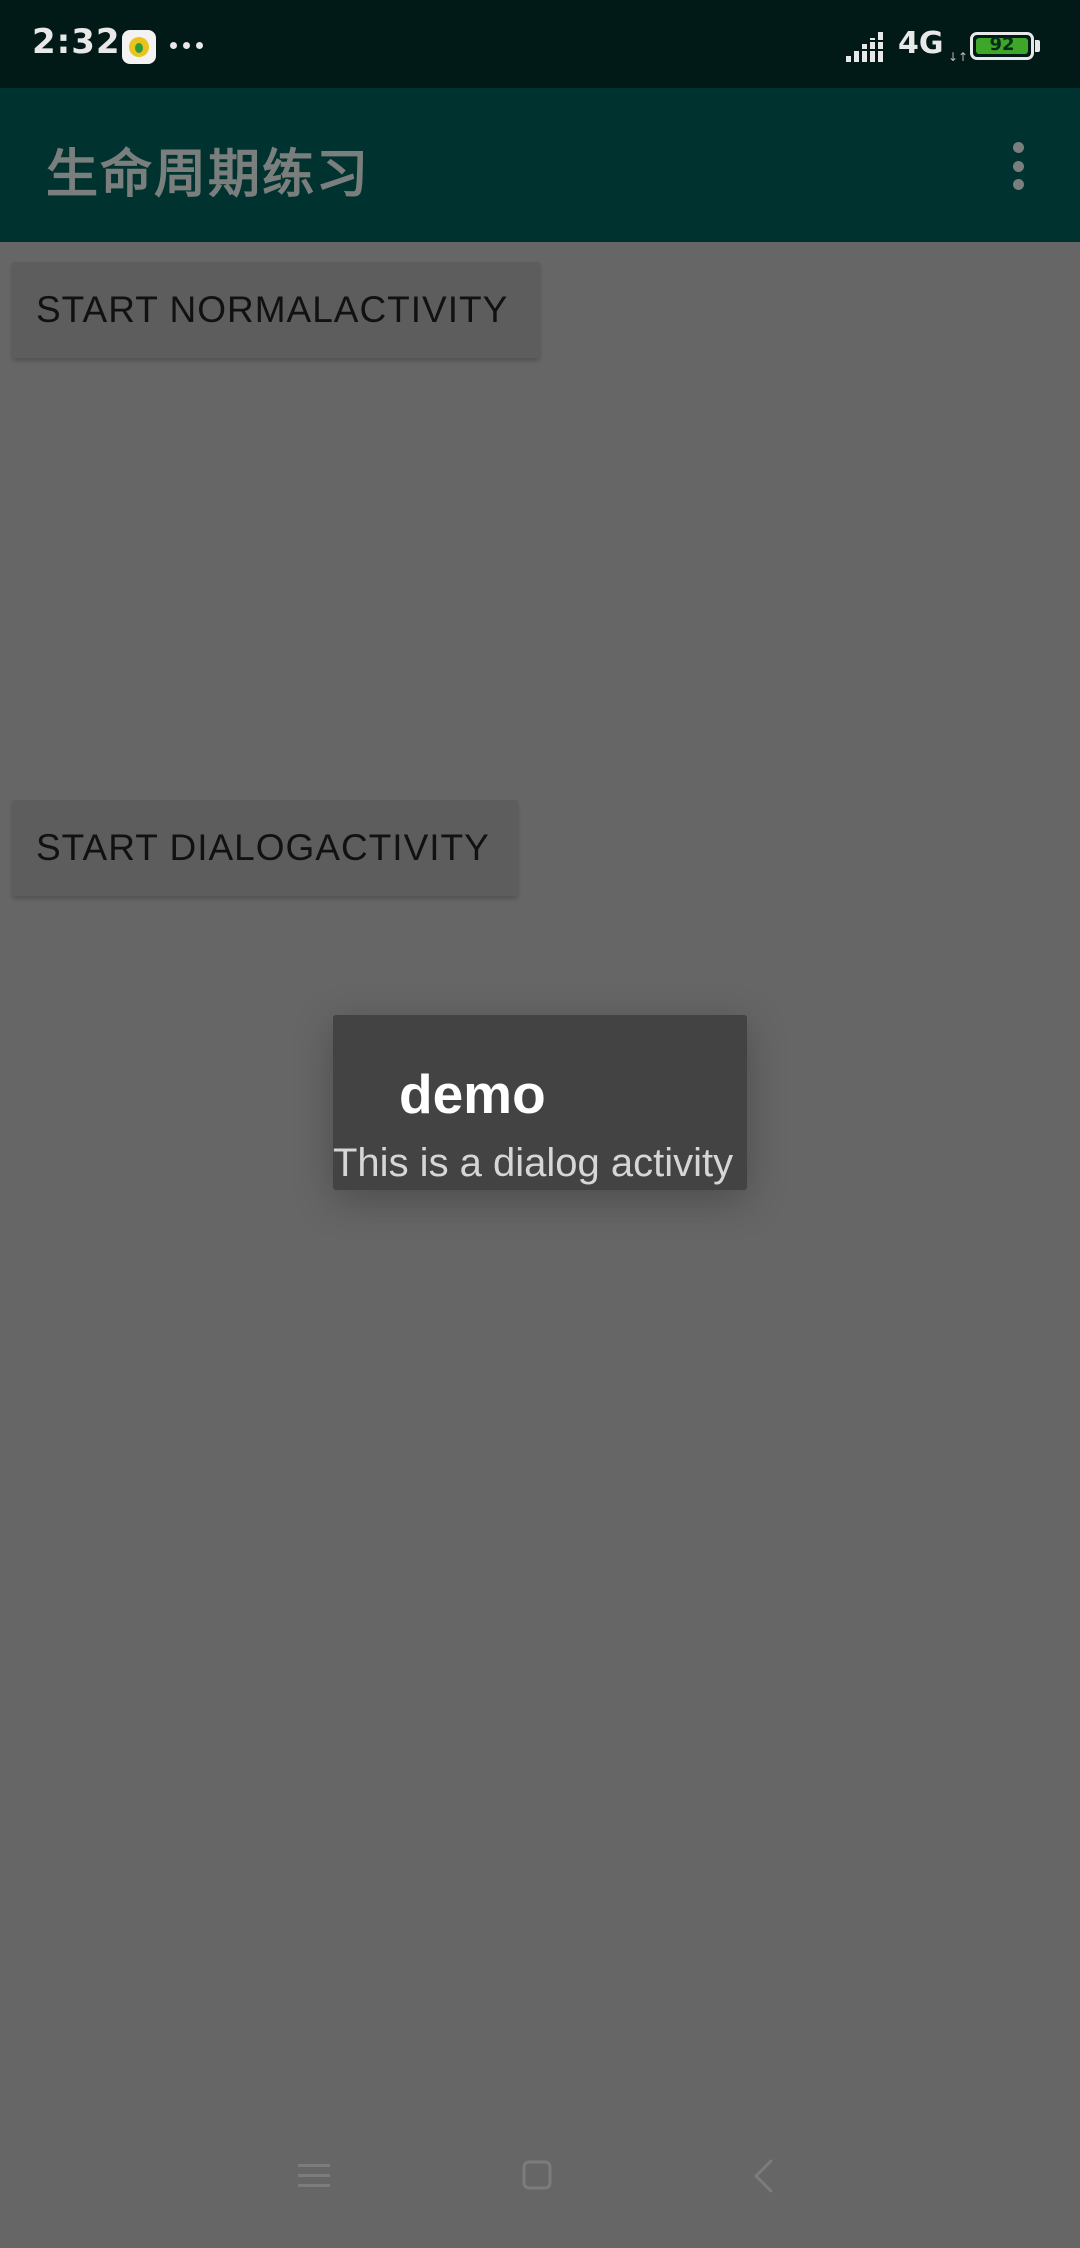 Image resolution: width=1080 pixels, height=2248 pixels. Describe the element at coordinates (1018, 166) in the screenshot. I see `overflow-menu-icon` at that location.